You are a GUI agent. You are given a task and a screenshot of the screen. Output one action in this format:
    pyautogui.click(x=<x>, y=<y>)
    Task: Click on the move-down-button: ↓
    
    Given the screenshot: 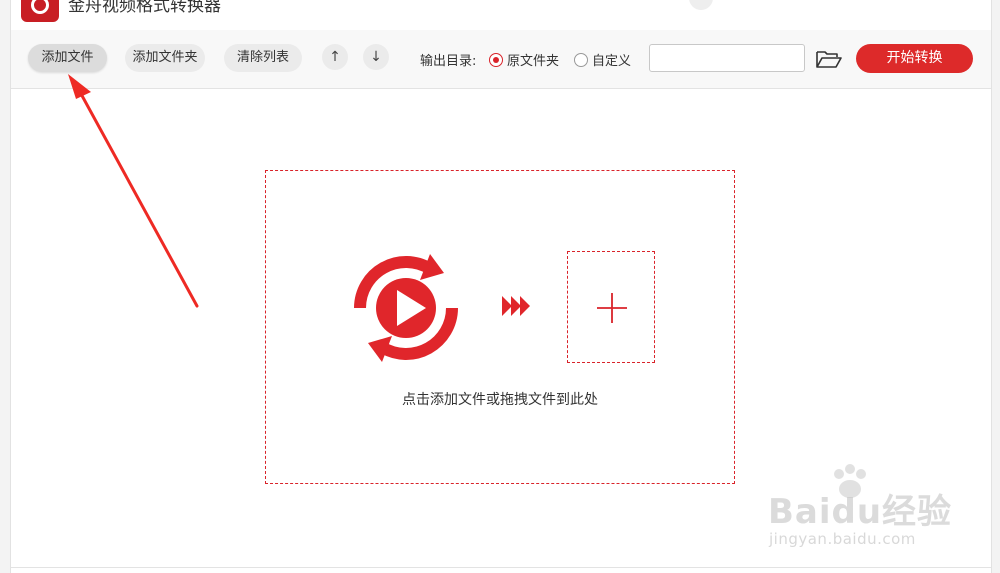 What is the action you would take?
    pyautogui.click(x=376, y=57)
    